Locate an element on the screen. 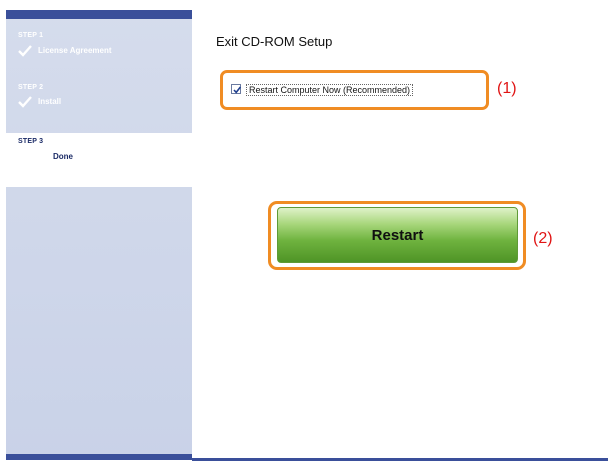 The image size is (608, 464). sidebar-bottom-bar is located at coordinates (99, 457).